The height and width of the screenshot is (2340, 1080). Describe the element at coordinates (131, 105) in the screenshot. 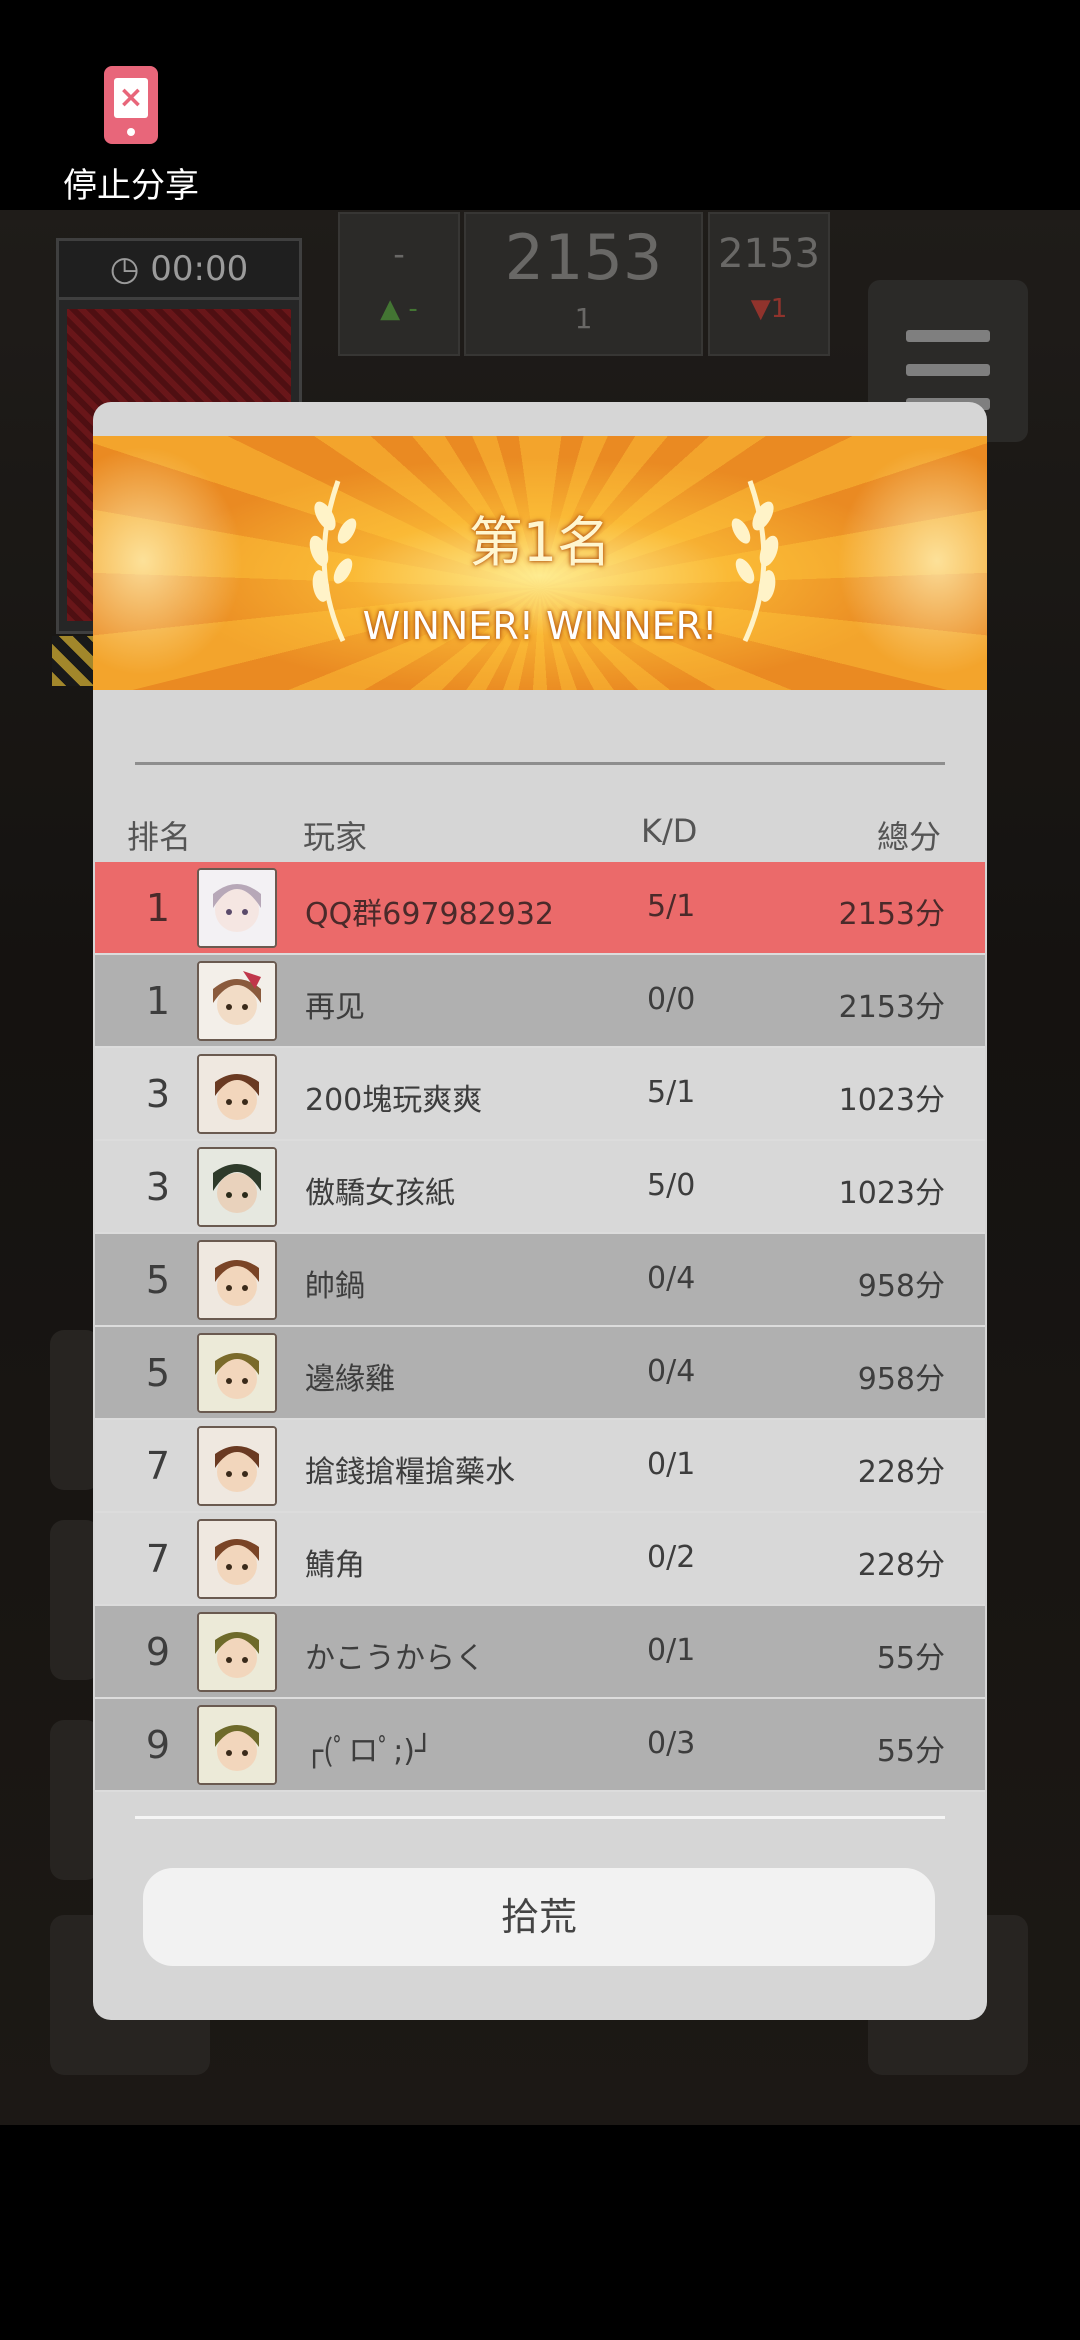

I see `phone-stop-icon: ×` at that location.